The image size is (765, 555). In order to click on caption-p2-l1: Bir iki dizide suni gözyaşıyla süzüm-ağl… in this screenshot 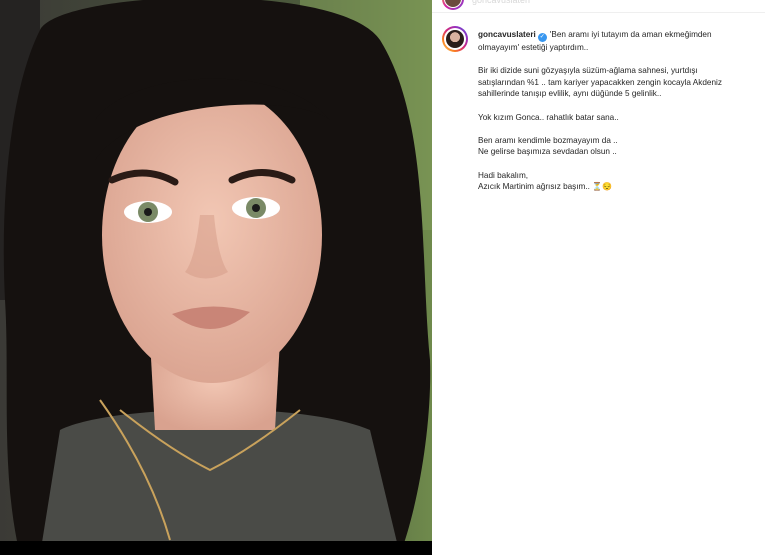, I will do `click(588, 71)`.